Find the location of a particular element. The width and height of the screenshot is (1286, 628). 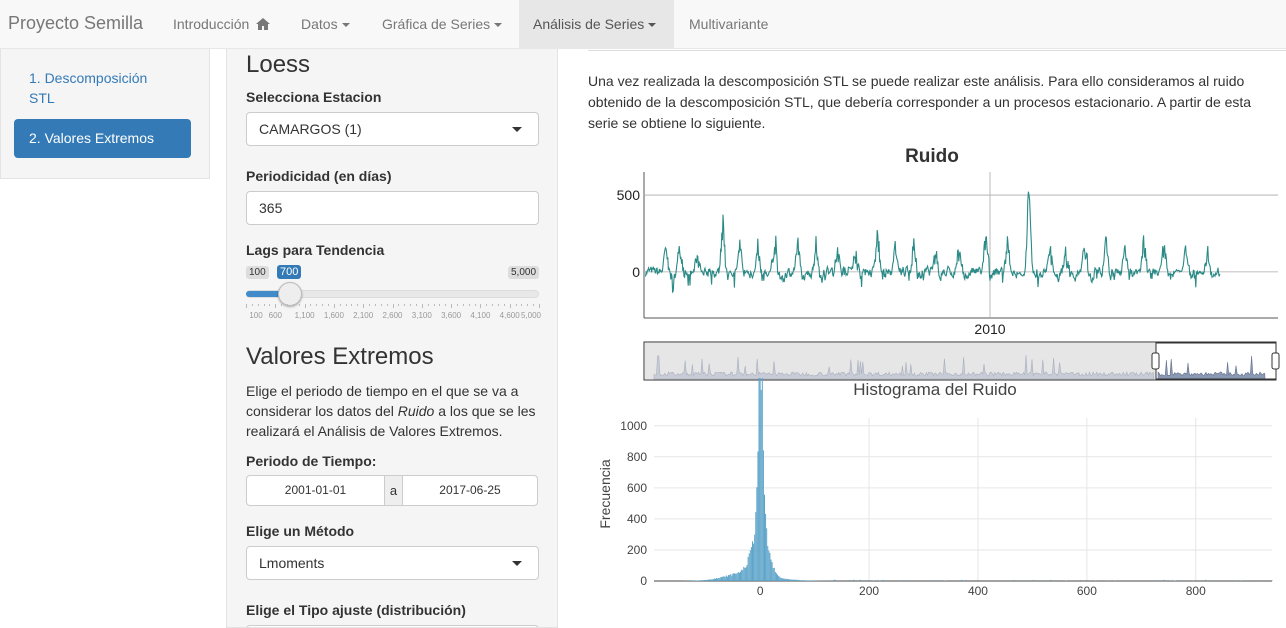

nav-analisis-series: Análisis de Series is located at coordinates (596, 24).